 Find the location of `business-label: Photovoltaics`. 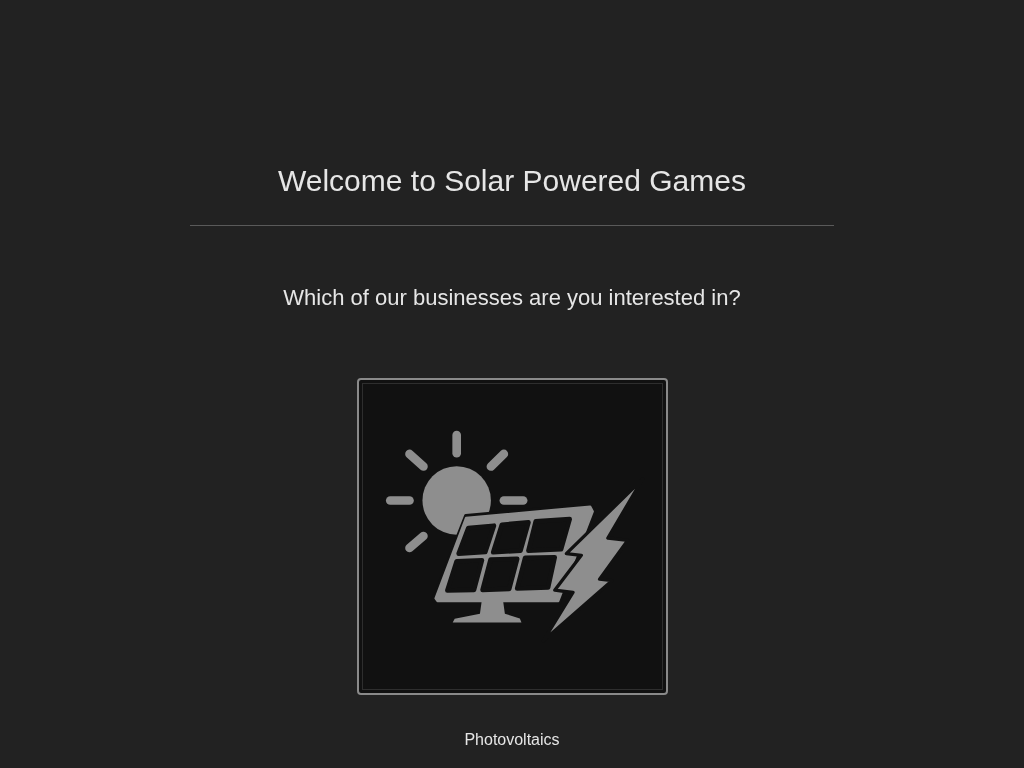

business-label: Photovoltaics is located at coordinates (512, 740).